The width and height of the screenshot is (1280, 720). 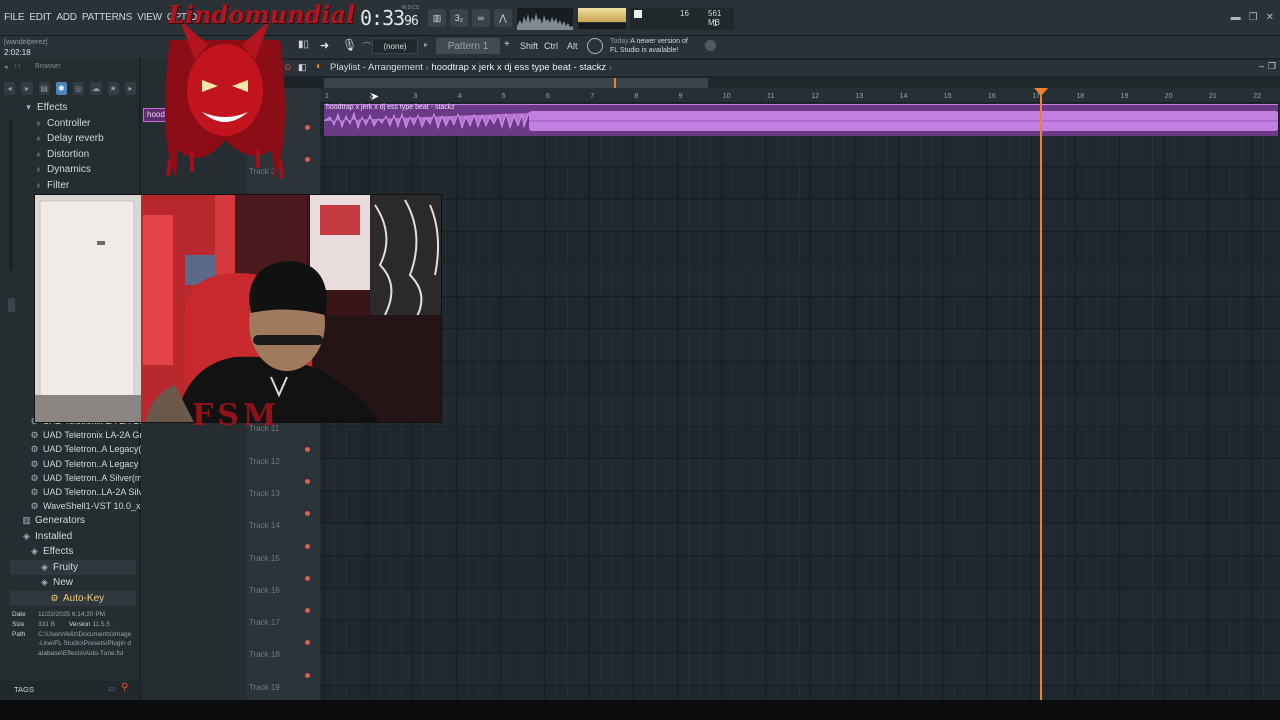 I want to click on star-icon: ★, so click(x=113, y=88).